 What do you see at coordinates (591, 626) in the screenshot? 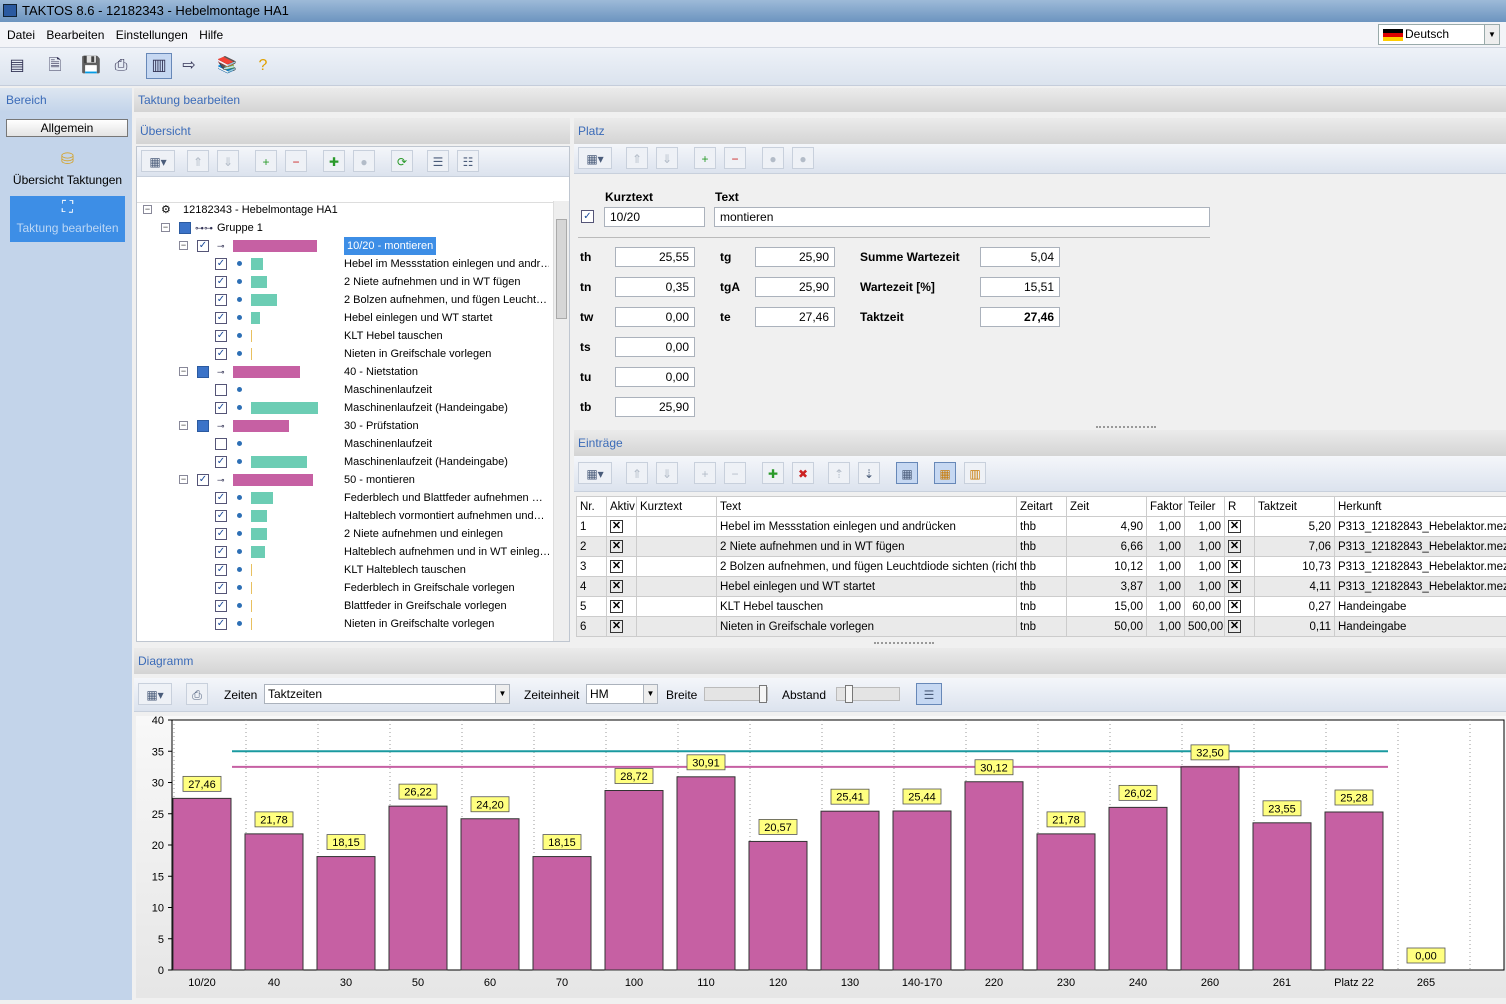
I see `table-cell: 6` at bounding box center [591, 626].